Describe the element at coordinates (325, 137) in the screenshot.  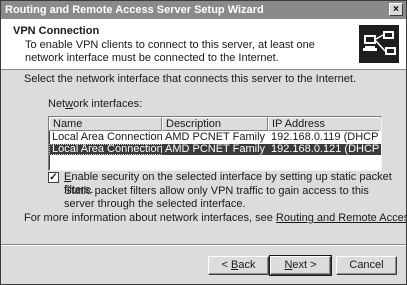
I see `row-ip-address: 192.168.0.119 (DHCP)` at that location.